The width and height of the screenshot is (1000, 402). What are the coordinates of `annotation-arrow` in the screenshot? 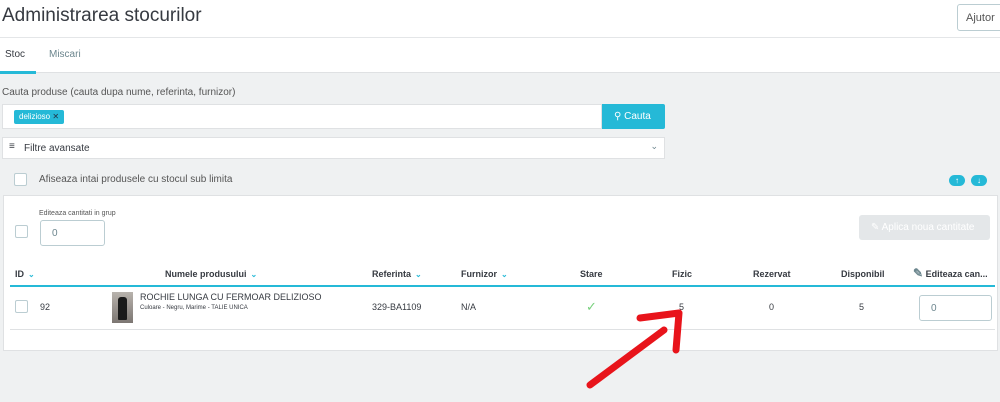 It's located at (634, 349).